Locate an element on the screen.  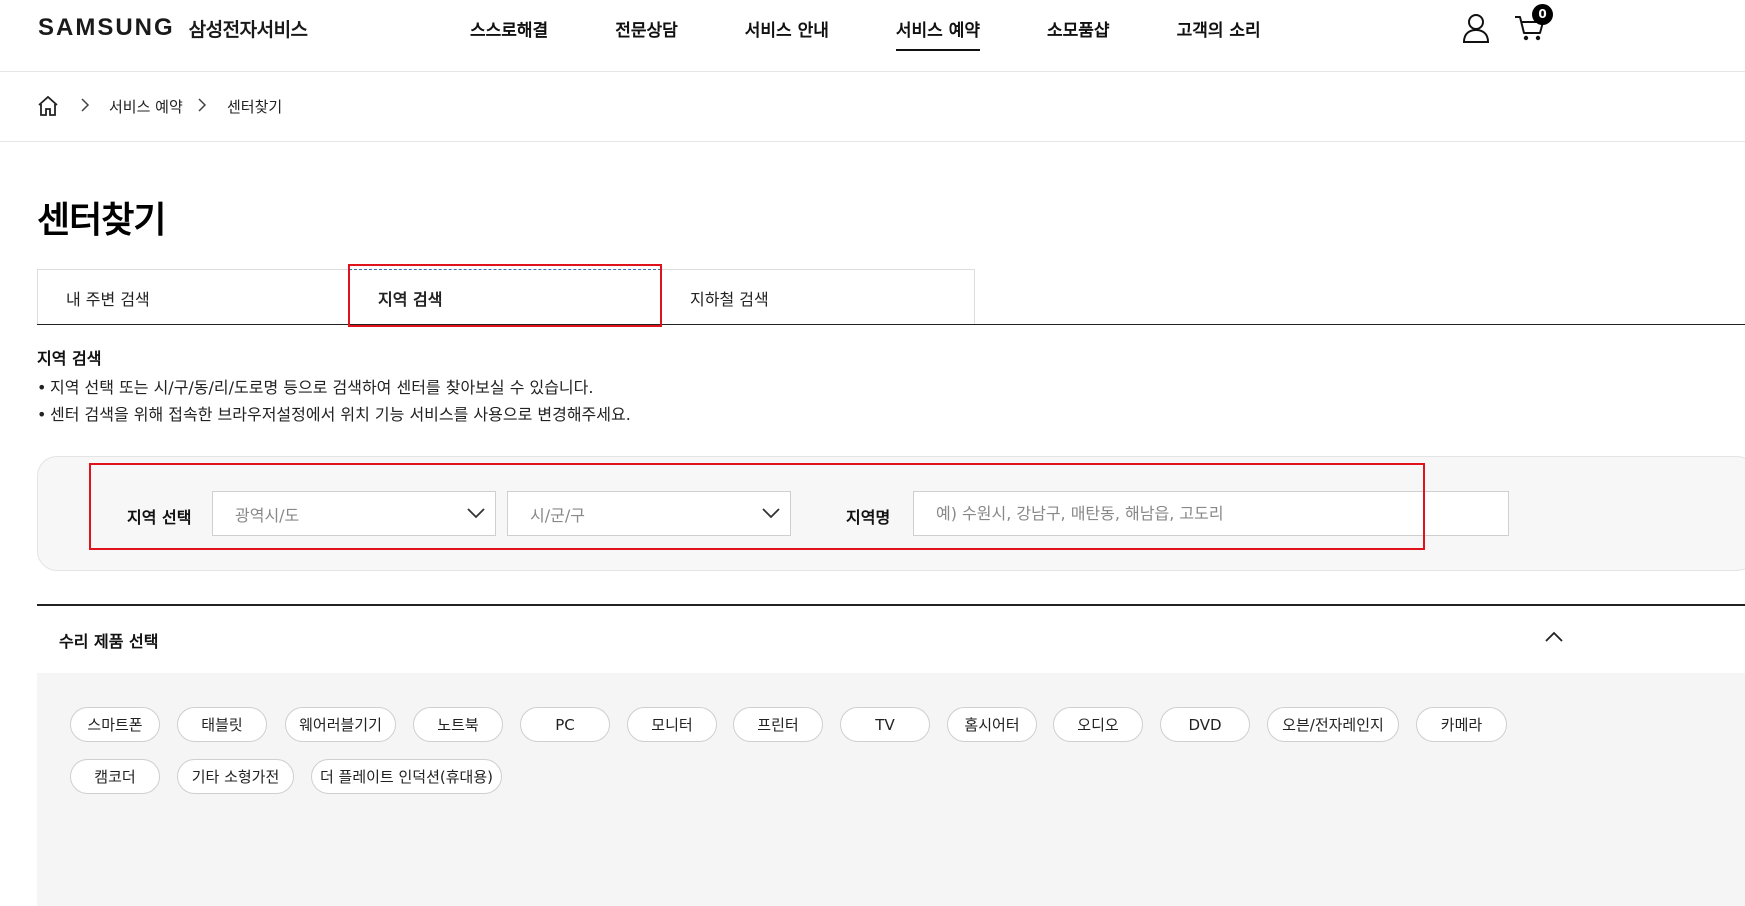
product-chip: 오븐/전자레인지 is located at coordinates (1333, 724).